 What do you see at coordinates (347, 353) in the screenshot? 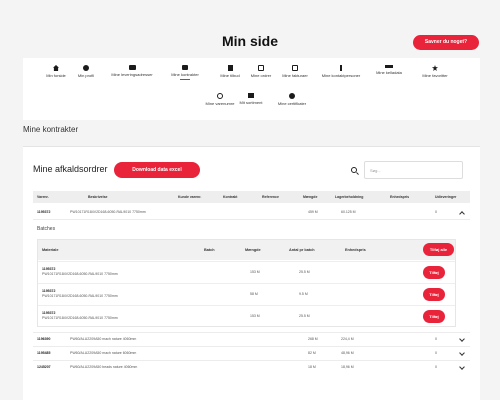
I see `item-stock: 48,96 M` at bounding box center [347, 353].